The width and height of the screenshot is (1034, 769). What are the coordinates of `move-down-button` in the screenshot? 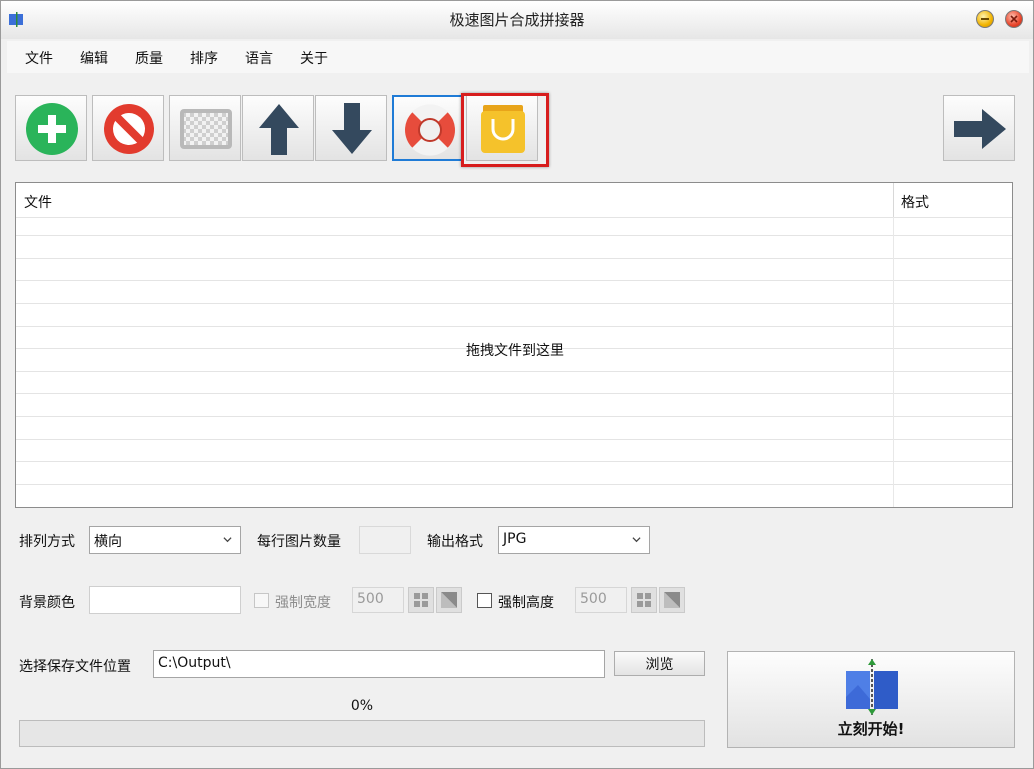 It's located at (351, 128).